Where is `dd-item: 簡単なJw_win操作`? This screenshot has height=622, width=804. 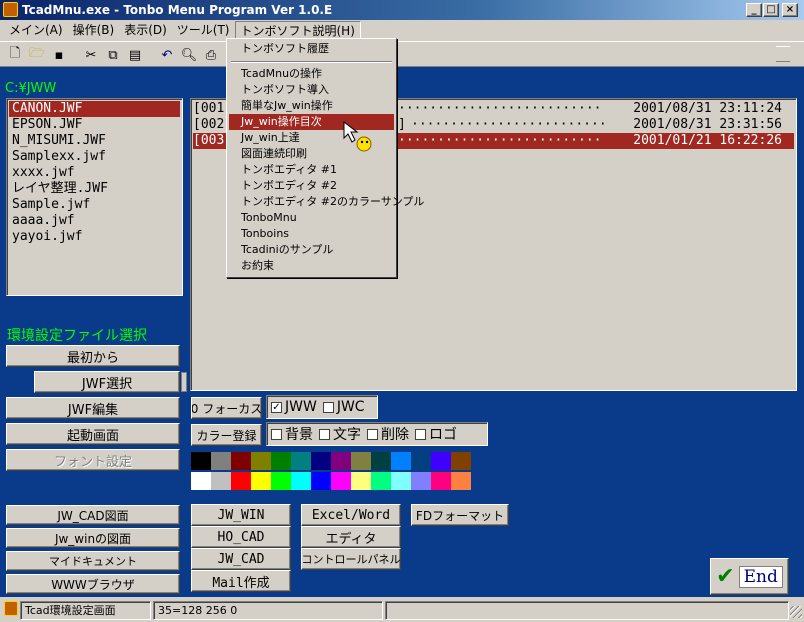 dd-item: 簡単なJw_win操作 is located at coordinates (311, 106).